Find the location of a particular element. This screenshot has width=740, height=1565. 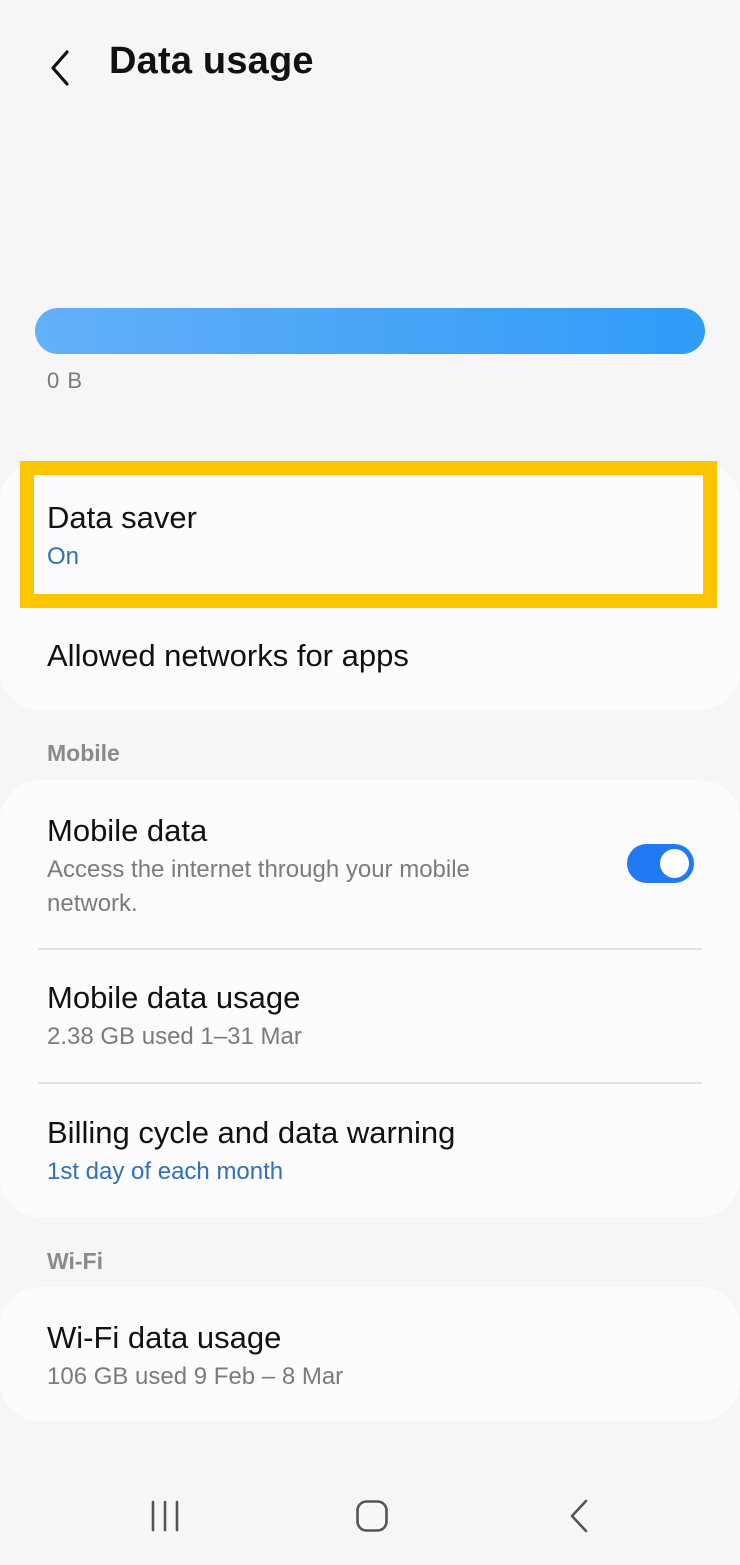

system-navigation-bar is located at coordinates (370, 1517).